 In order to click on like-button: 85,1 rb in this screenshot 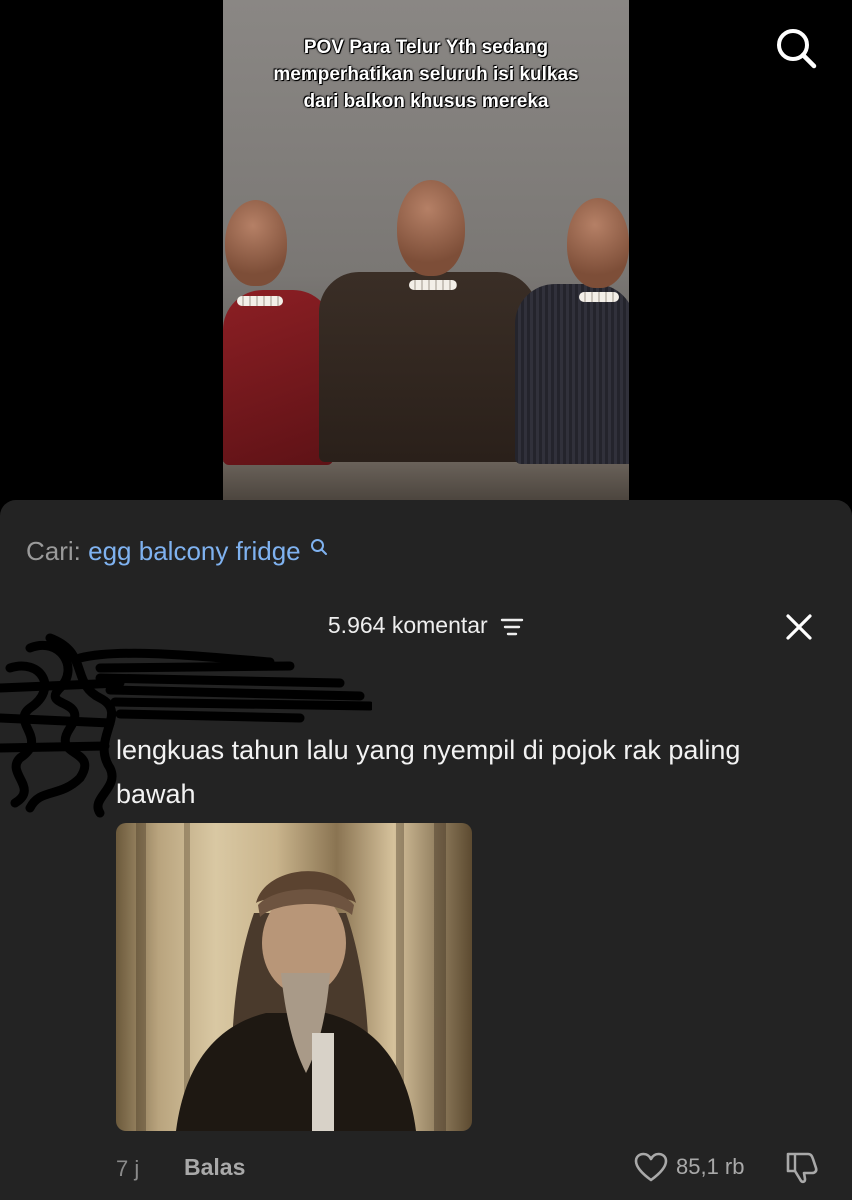, I will do `click(689, 1167)`.